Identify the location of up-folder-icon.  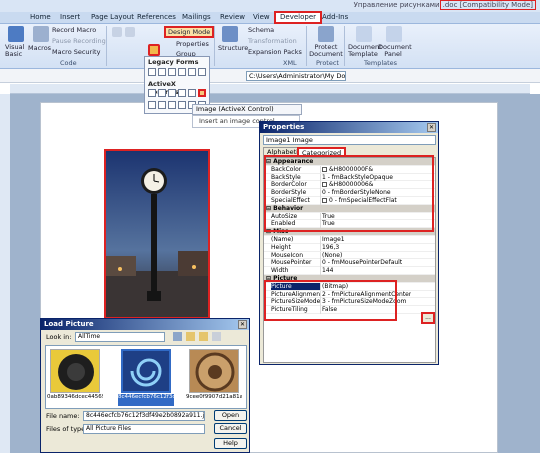
(190, 336).